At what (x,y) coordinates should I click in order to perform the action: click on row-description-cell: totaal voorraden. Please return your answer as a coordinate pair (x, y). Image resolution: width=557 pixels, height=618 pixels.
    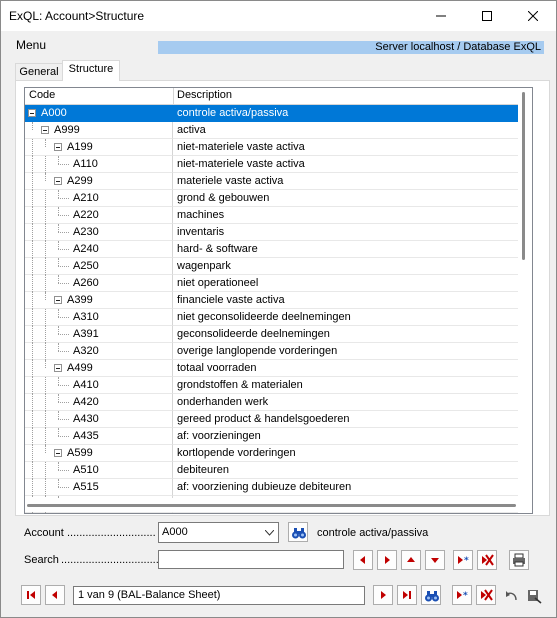
    Looking at the image, I should click on (345, 368).